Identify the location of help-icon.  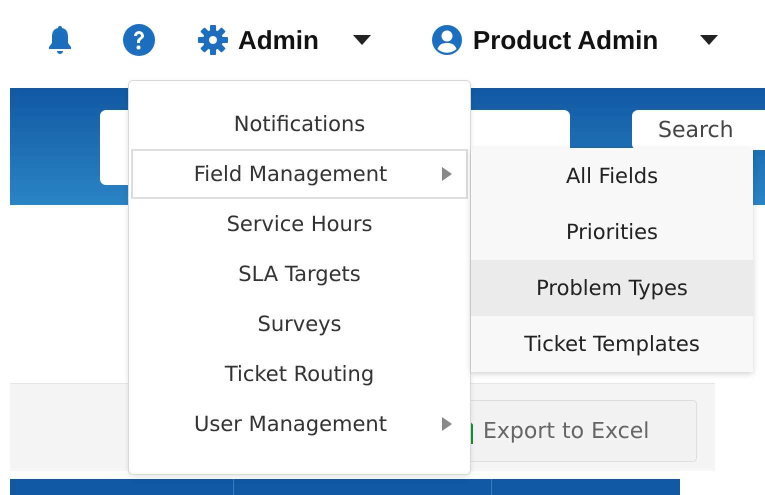
(139, 40).